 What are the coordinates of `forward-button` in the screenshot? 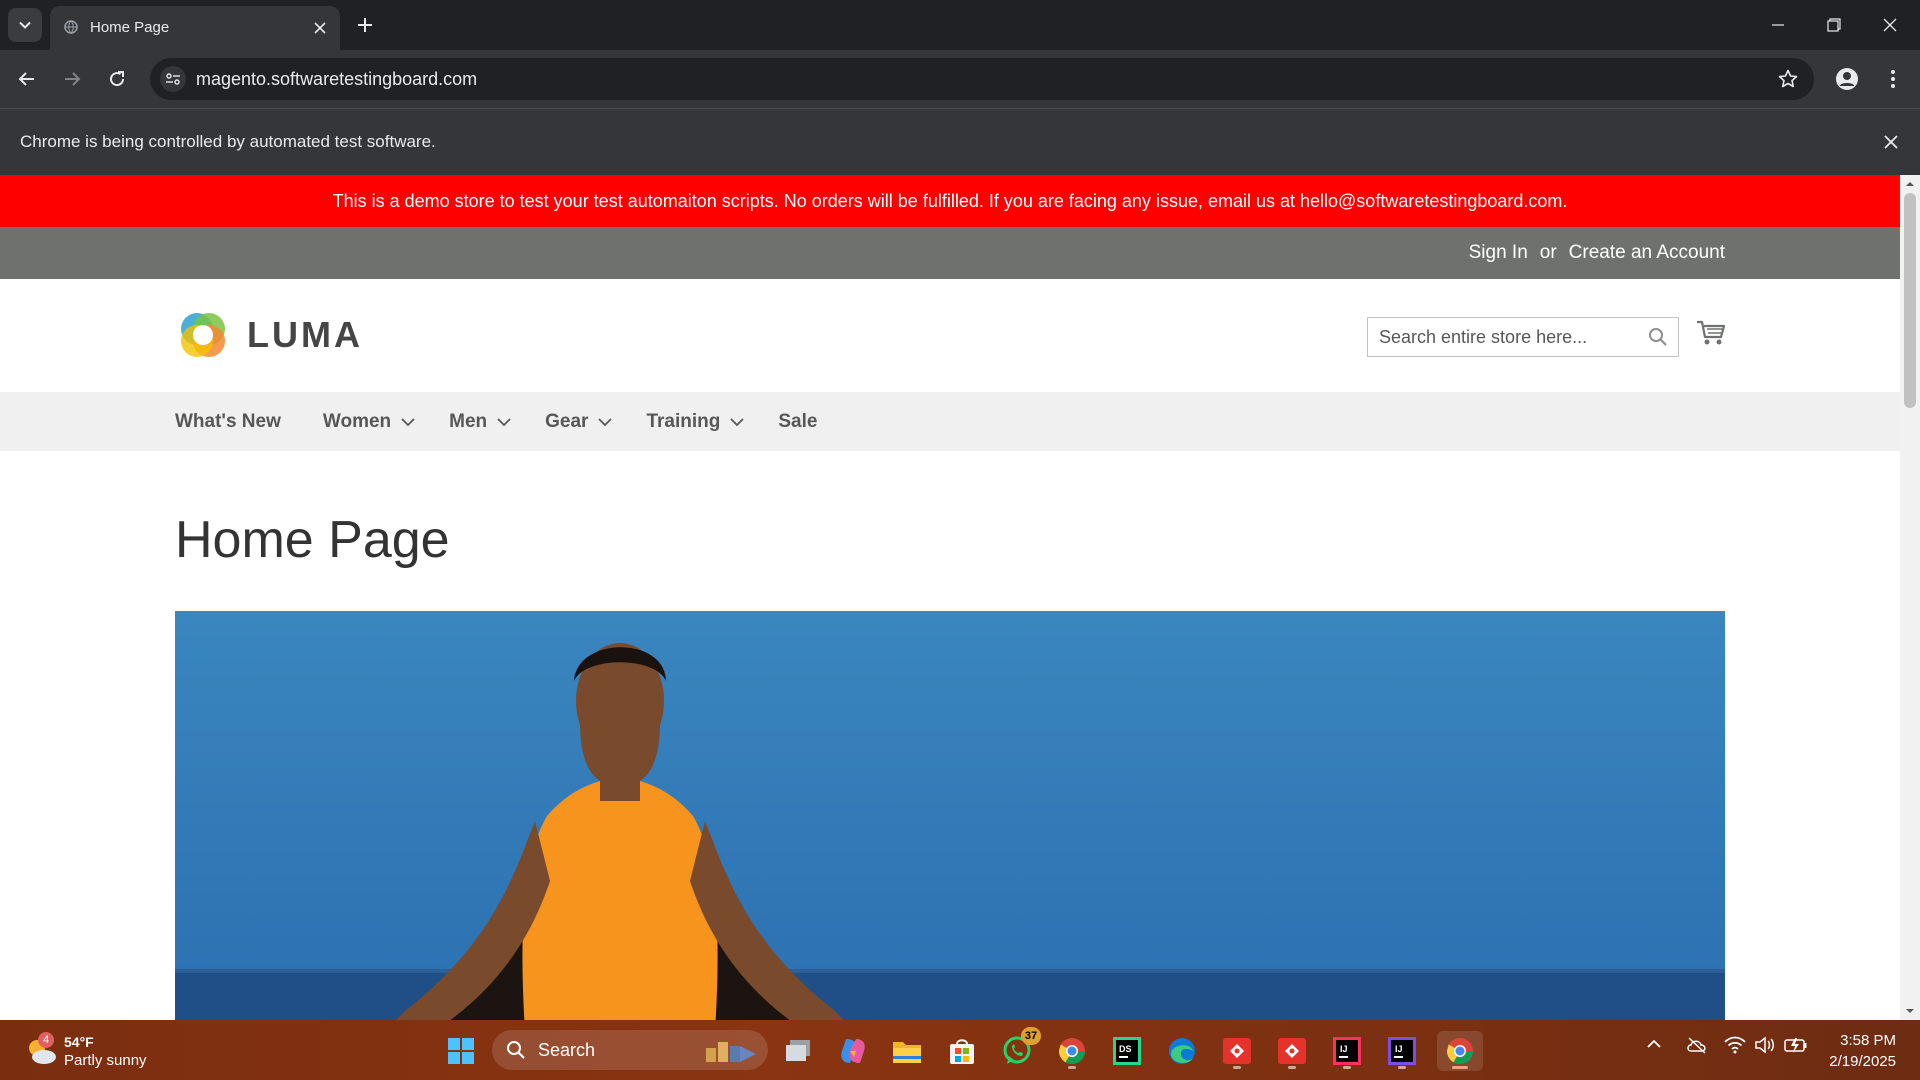 It's located at (72, 79).